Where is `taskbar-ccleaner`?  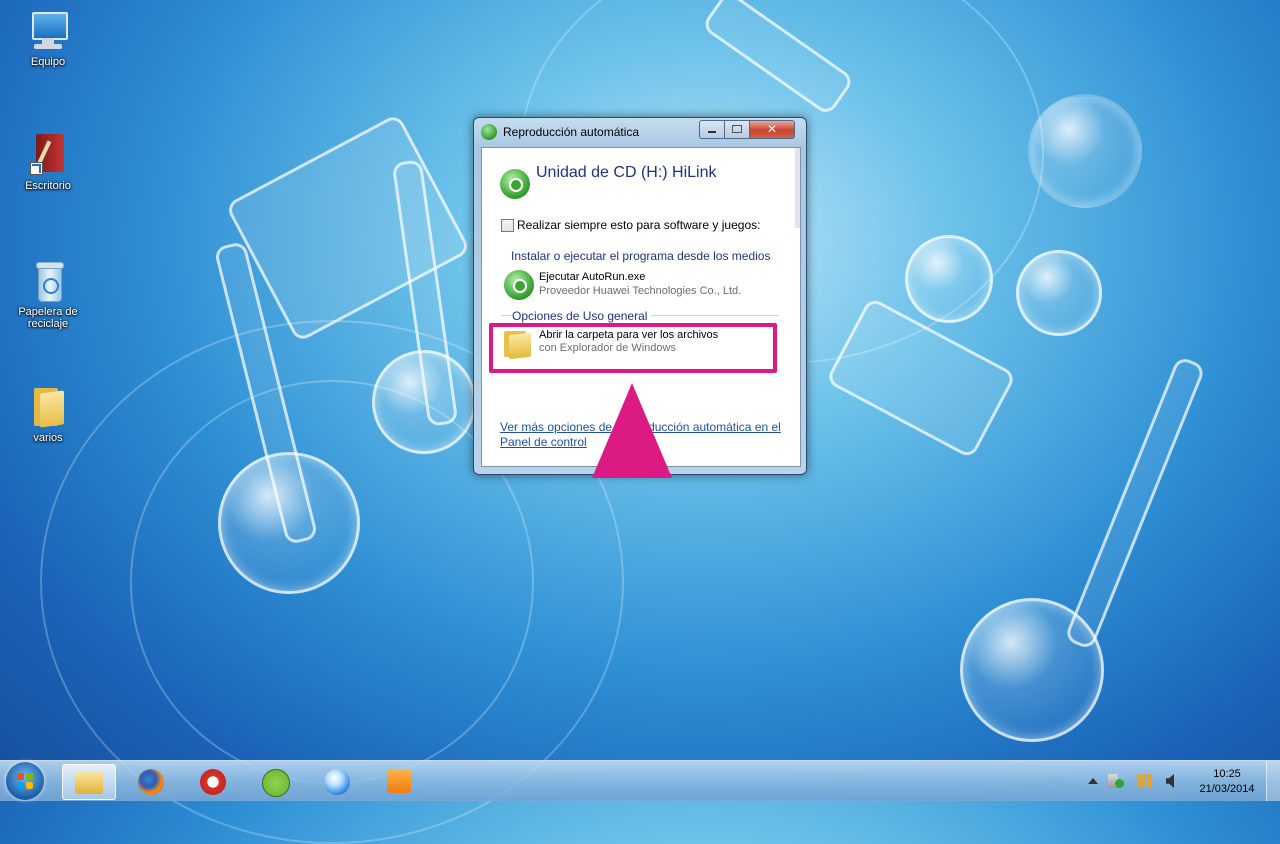 taskbar-ccleaner is located at coordinates (212, 781).